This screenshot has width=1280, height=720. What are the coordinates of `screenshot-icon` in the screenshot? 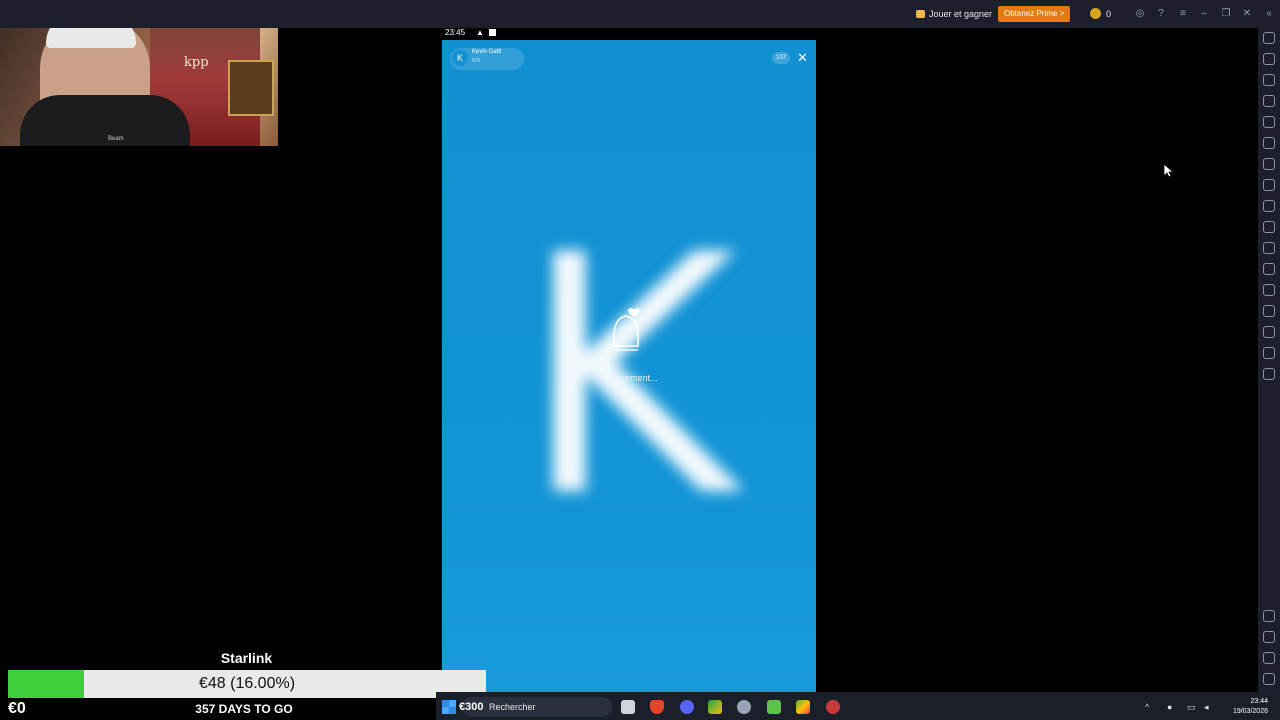 It's located at (1269, 206).